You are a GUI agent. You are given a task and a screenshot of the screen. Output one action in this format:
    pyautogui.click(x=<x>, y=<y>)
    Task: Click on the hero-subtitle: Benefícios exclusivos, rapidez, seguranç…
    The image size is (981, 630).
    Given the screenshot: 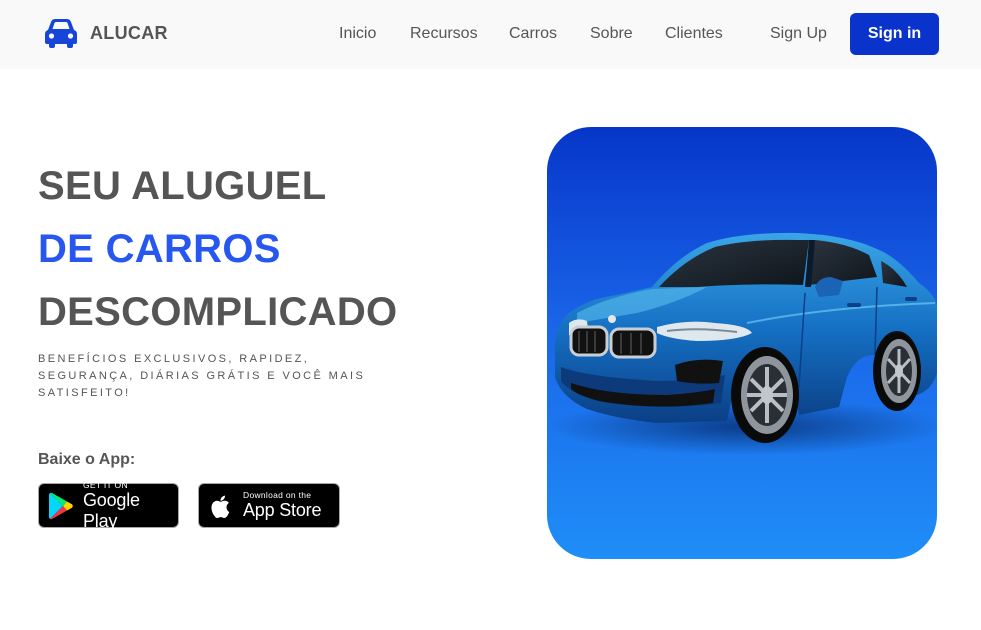 What is the action you would take?
    pyautogui.click(x=202, y=376)
    